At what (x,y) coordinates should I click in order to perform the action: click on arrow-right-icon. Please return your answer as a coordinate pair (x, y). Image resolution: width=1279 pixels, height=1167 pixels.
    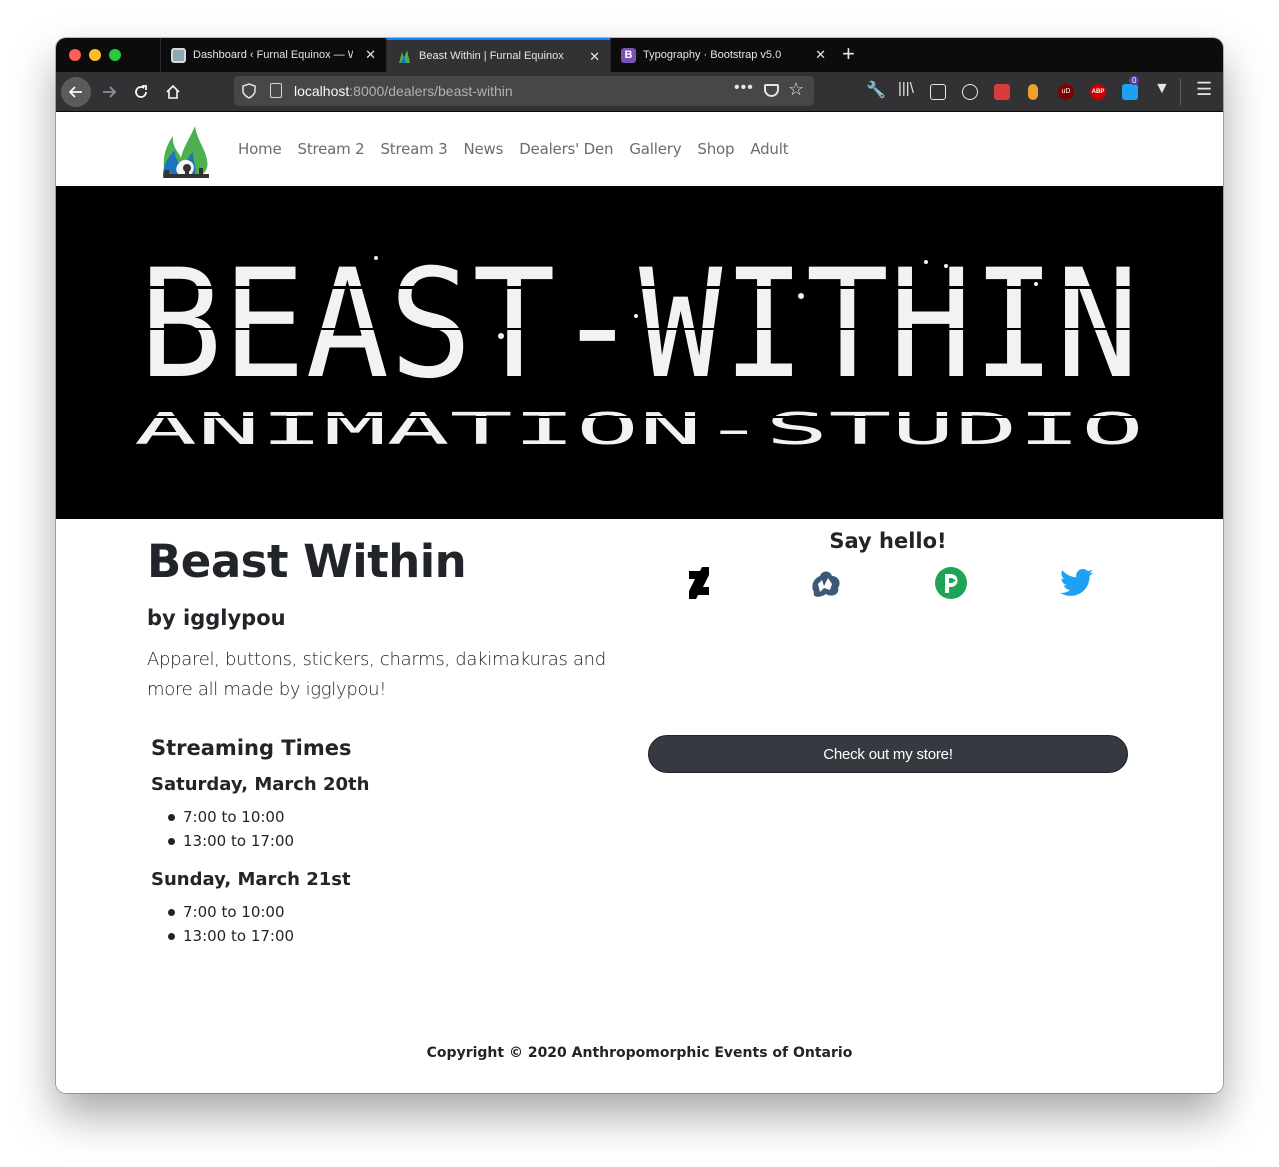
    Looking at the image, I should click on (110, 92).